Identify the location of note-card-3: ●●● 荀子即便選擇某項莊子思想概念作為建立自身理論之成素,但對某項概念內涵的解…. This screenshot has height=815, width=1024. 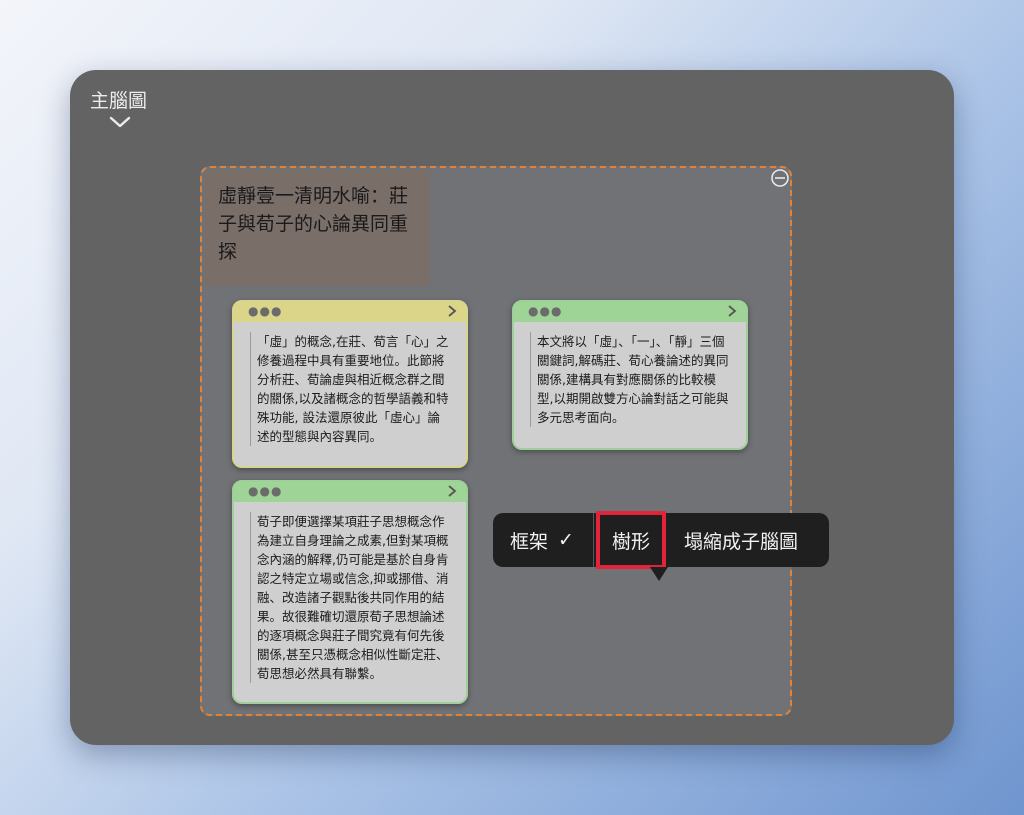
(350, 592).